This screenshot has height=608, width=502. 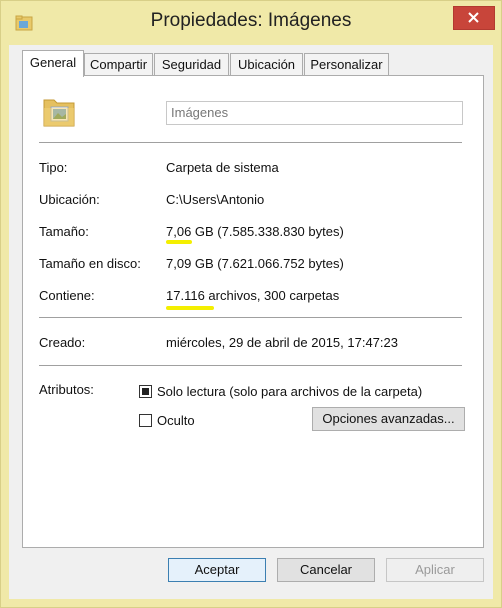 I want to click on title-bar: Propiedades: Imágenes, so click(x=251, y=23).